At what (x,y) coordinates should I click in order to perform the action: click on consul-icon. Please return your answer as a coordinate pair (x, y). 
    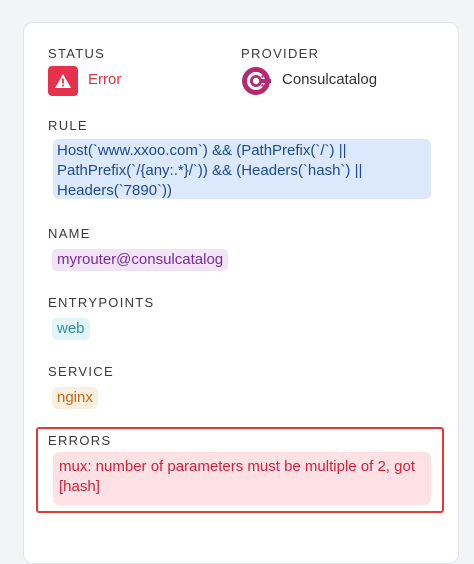
    Looking at the image, I should click on (256, 81).